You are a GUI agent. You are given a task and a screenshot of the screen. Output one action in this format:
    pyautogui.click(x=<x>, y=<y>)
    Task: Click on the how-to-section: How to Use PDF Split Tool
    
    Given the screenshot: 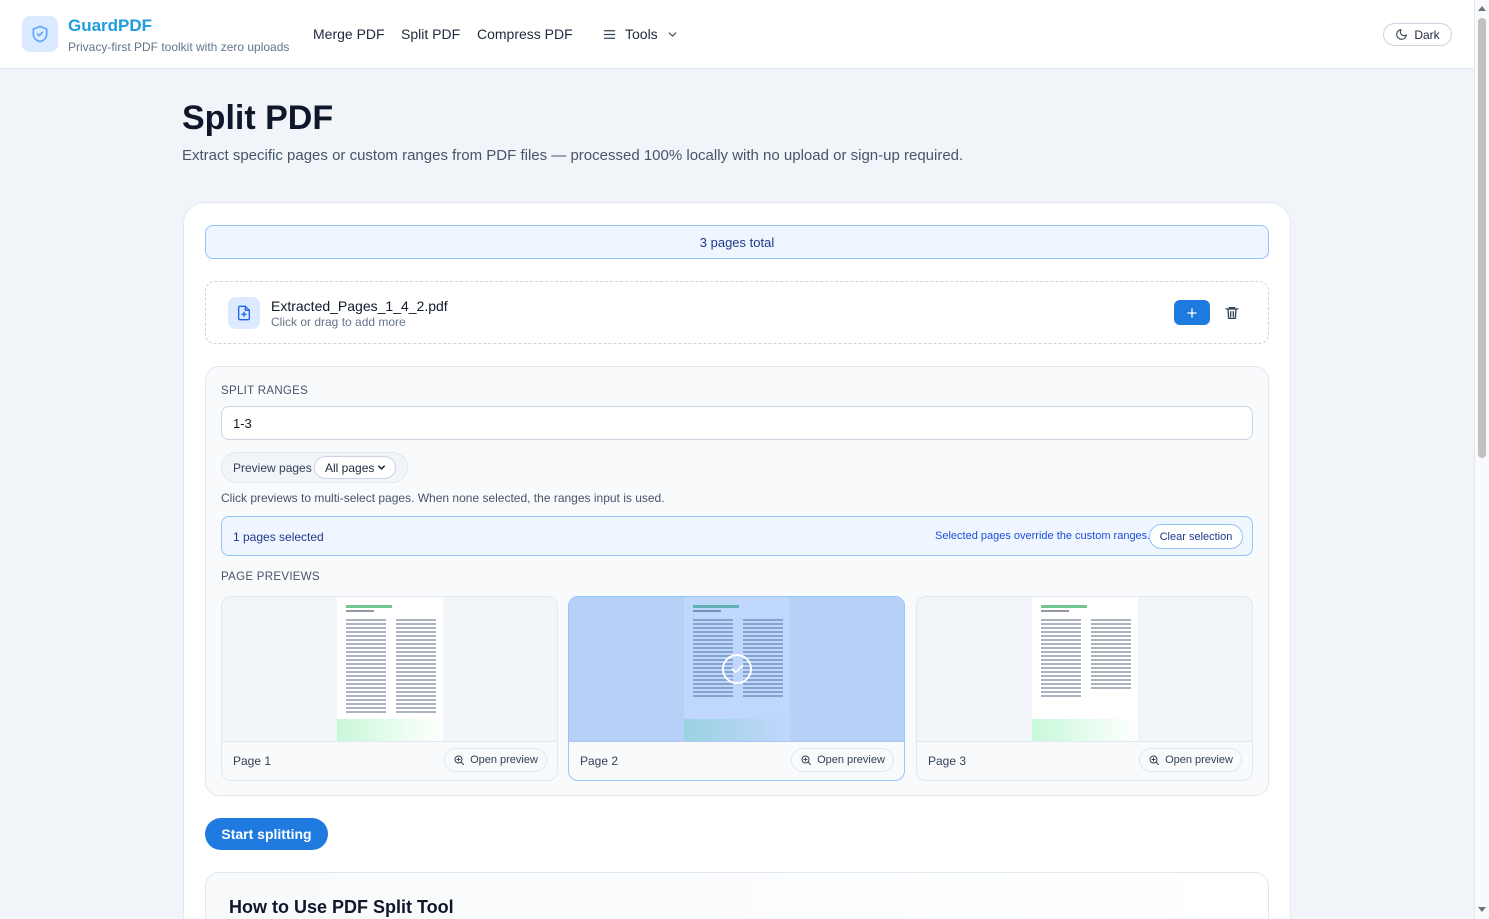 What is the action you would take?
    pyautogui.click(x=737, y=895)
    